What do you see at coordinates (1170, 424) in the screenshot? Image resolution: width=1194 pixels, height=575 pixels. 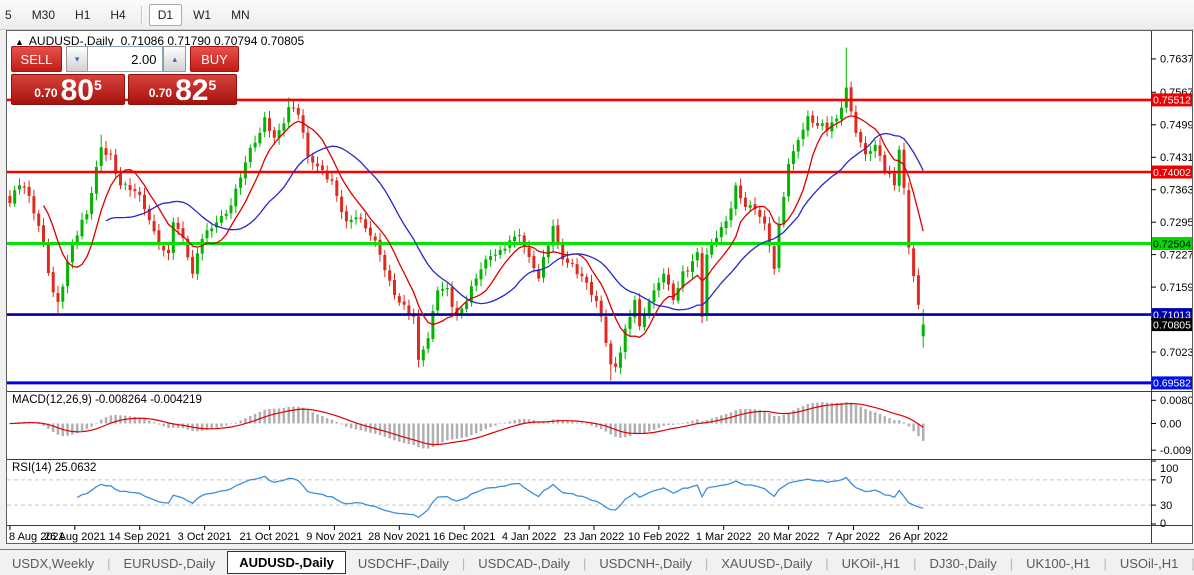 I see `svg-text: 0.00` at bounding box center [1170, 424].